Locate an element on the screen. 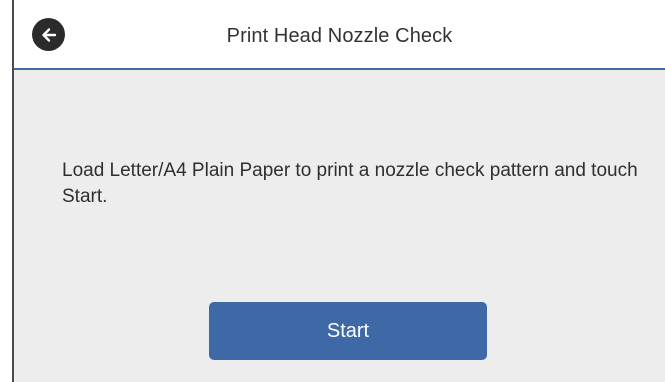 The height and width of the screenshot is (382, 665). page-title: Print Head Nozzle Check is located at coordinates (339, 36).